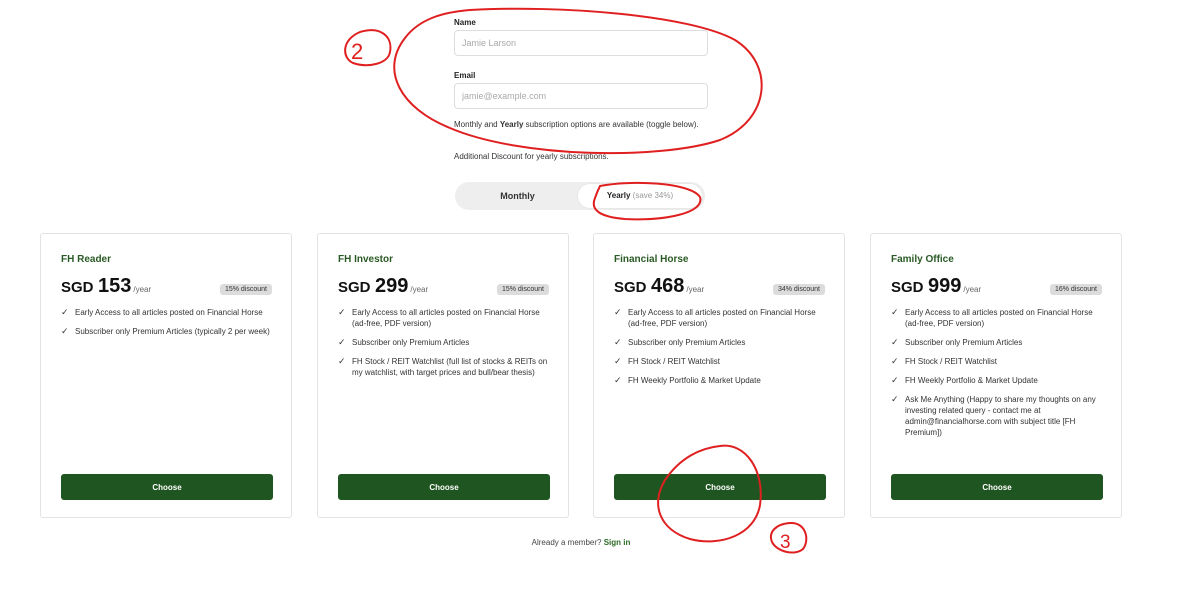 The height and width of the screenshot is (595, 1200). I want to click on billing-period-toggle: Monthly Yearly (save 34%), so click(580, 196).